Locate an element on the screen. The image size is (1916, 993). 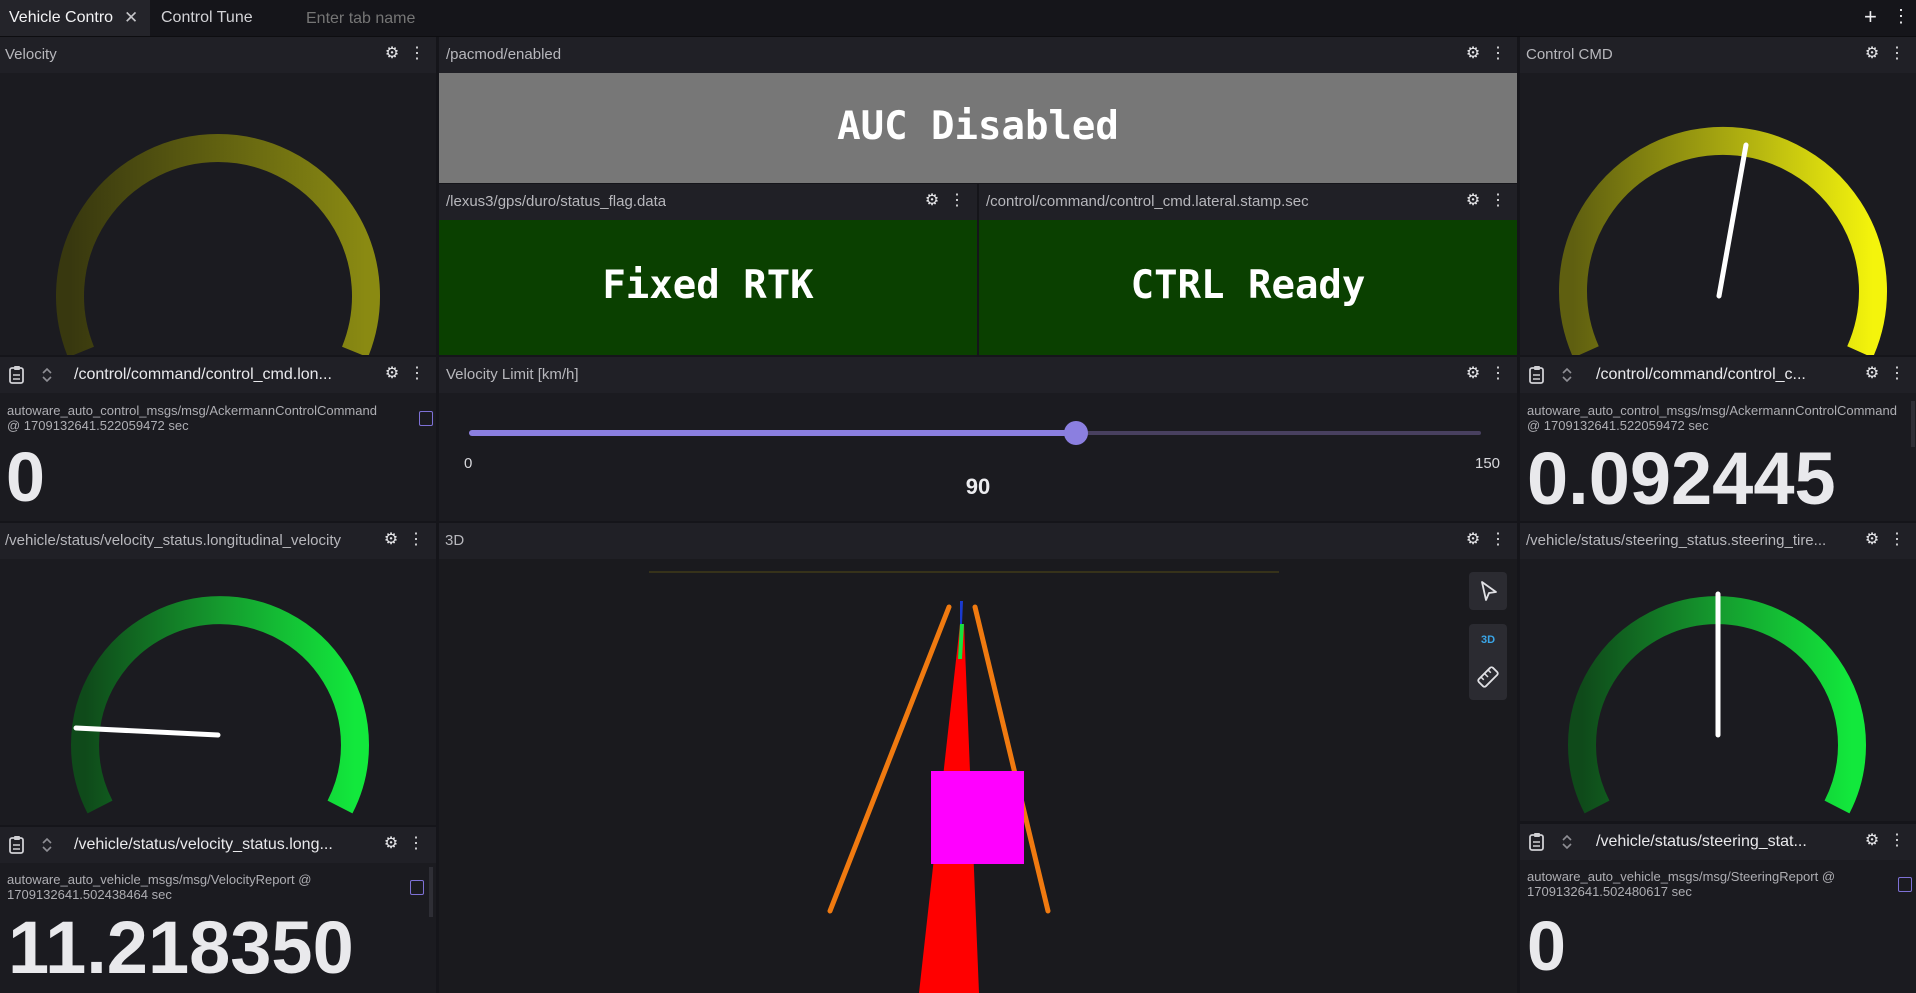
slider-track is located at coordinates (975, 433).